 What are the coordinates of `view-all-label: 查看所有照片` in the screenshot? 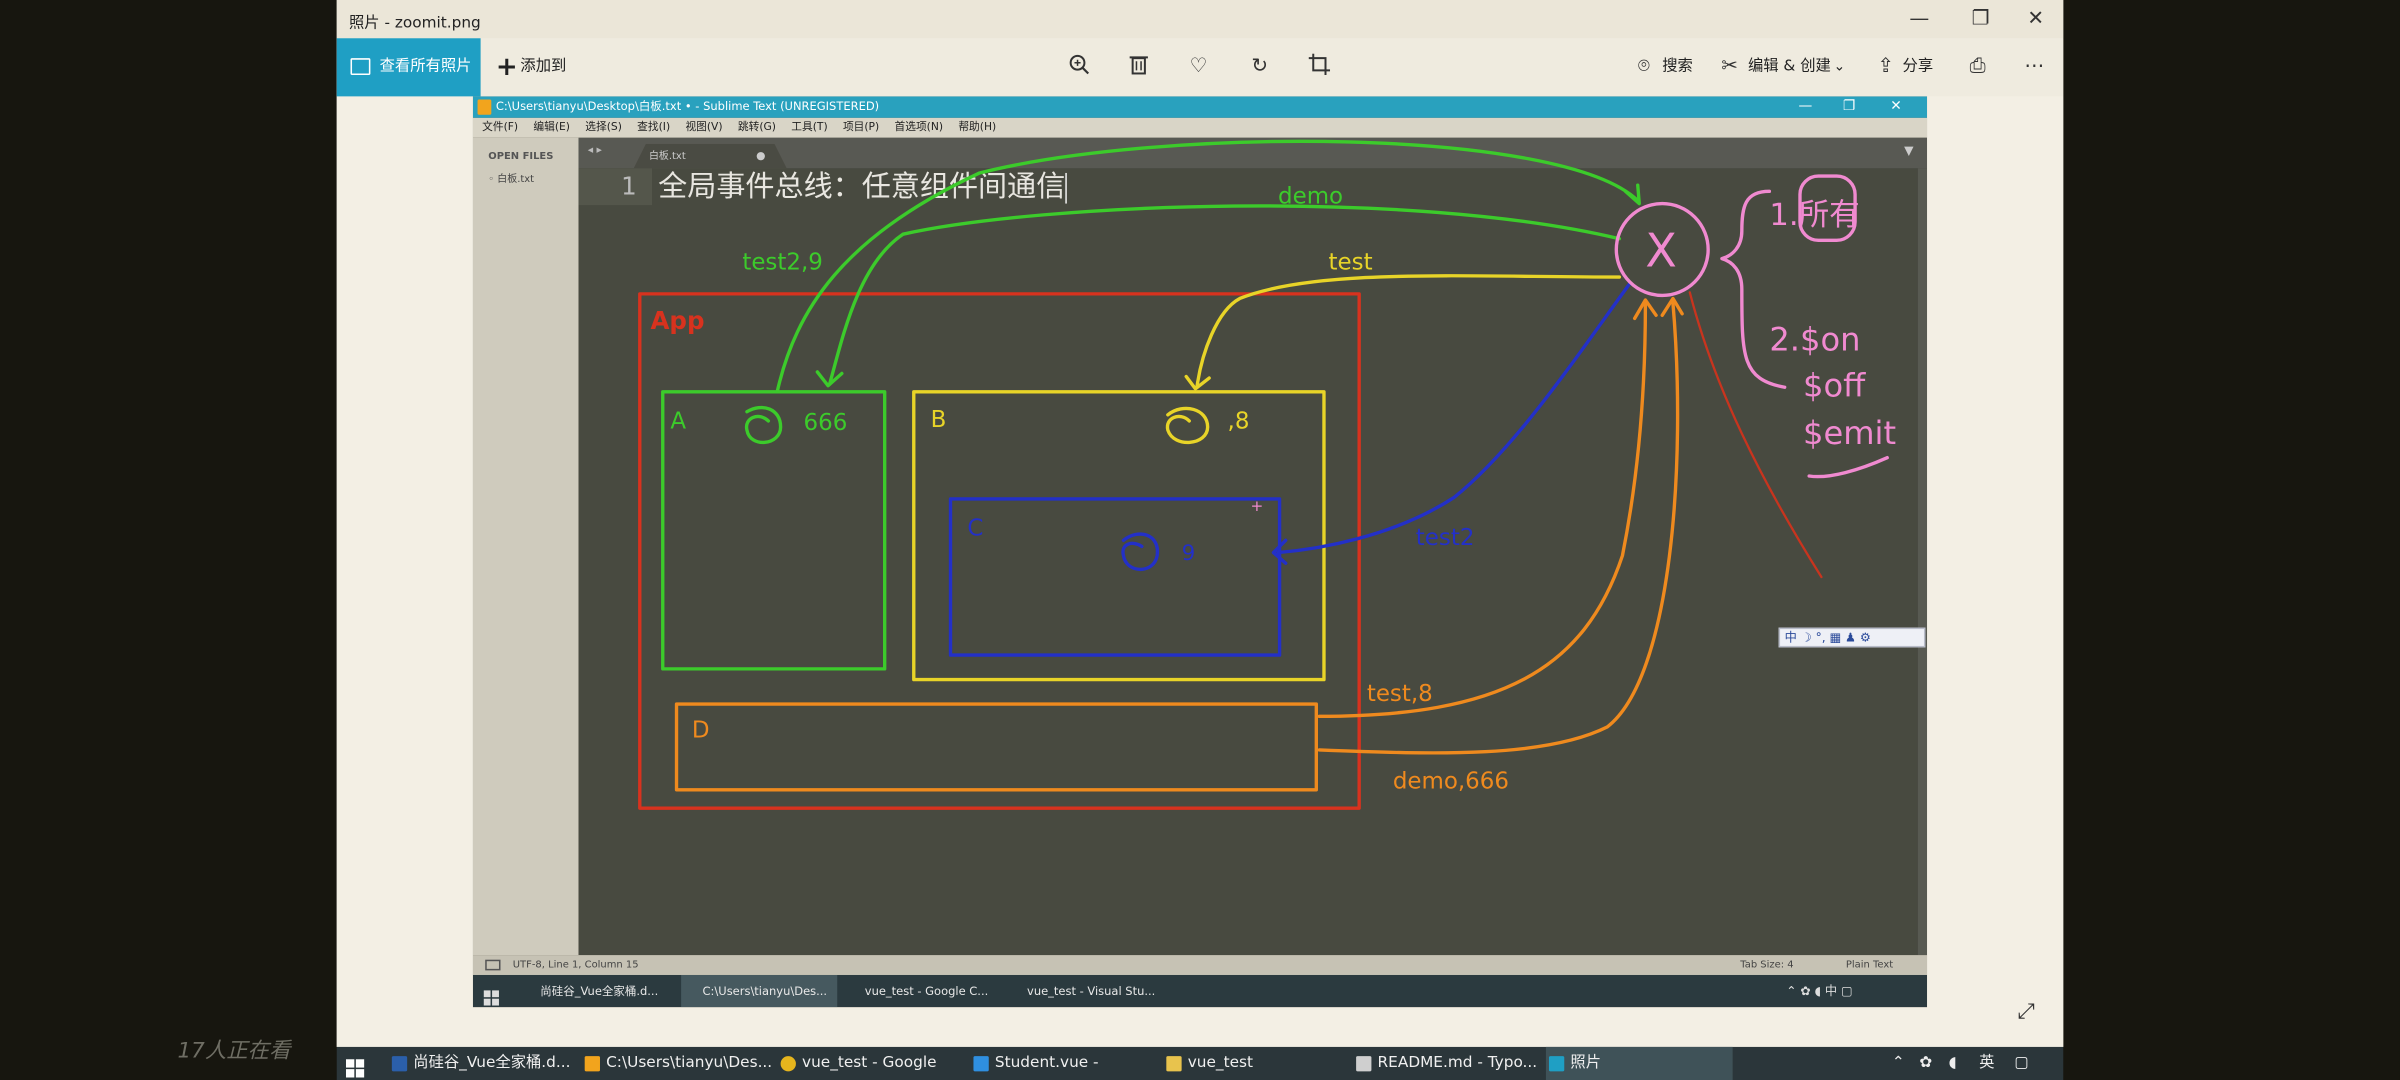 It's located at (425, 66).